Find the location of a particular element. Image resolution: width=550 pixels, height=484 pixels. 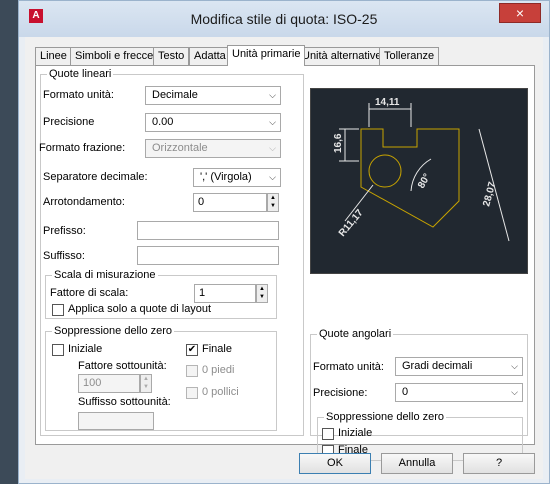

unit-format-label: Formato unità: is located at coordinates (78, 95).